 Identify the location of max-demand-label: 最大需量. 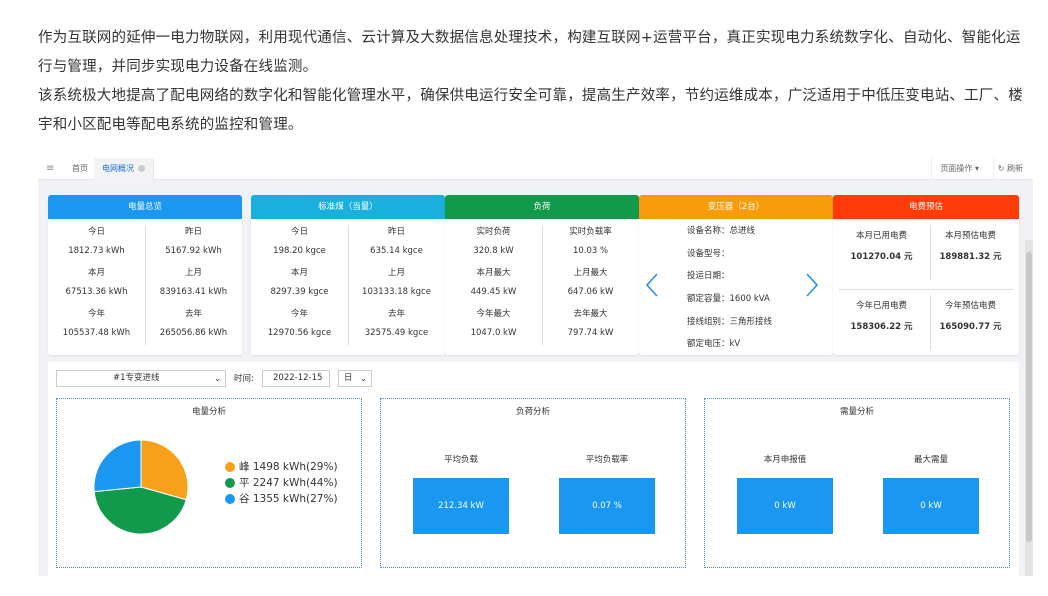
(930, 460).